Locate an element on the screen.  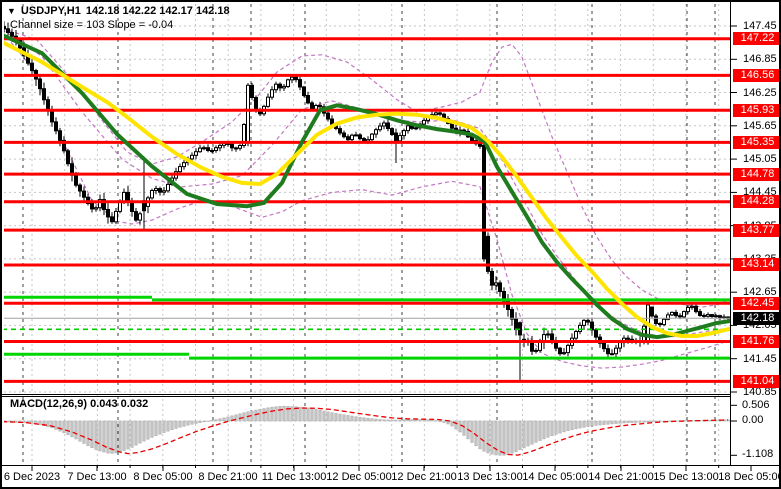
current-price-badge: 142.18 is located at coordinates (756, 318).